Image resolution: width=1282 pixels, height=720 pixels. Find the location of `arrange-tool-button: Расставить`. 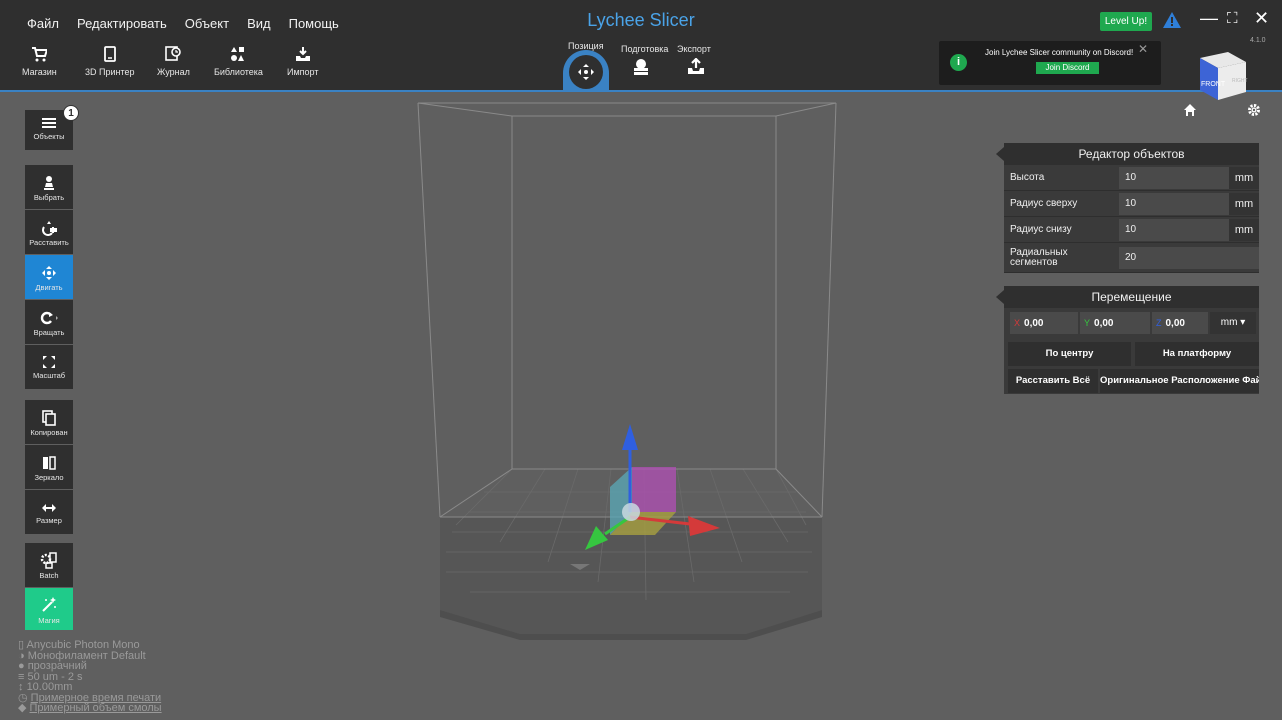

arrange-tool-button: Расставить is located at coordinates (49, 232).